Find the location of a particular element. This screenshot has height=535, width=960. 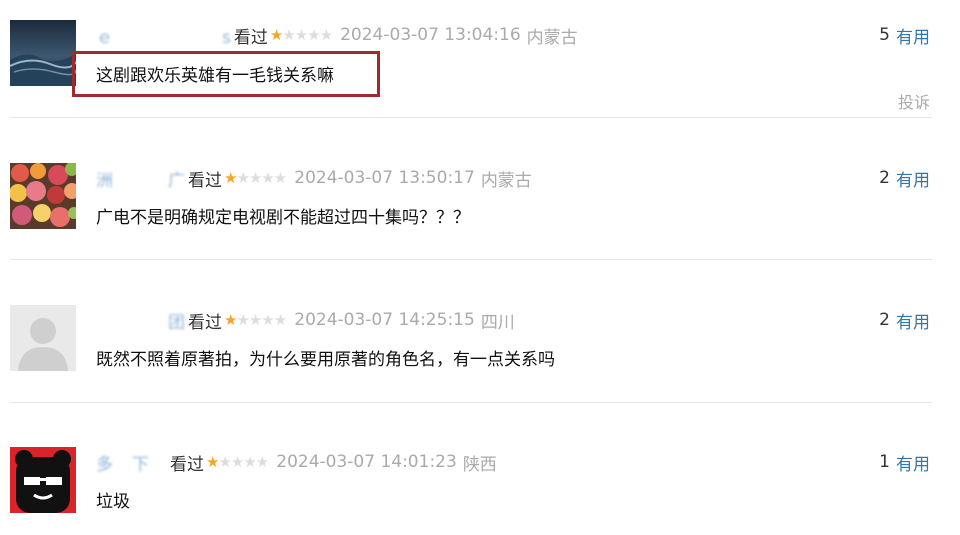

comment-meta: 洲 广 看过 ★★★★★ 2024-03-07 13:50:17 内蒙古 is located at coordinates (314, 178).